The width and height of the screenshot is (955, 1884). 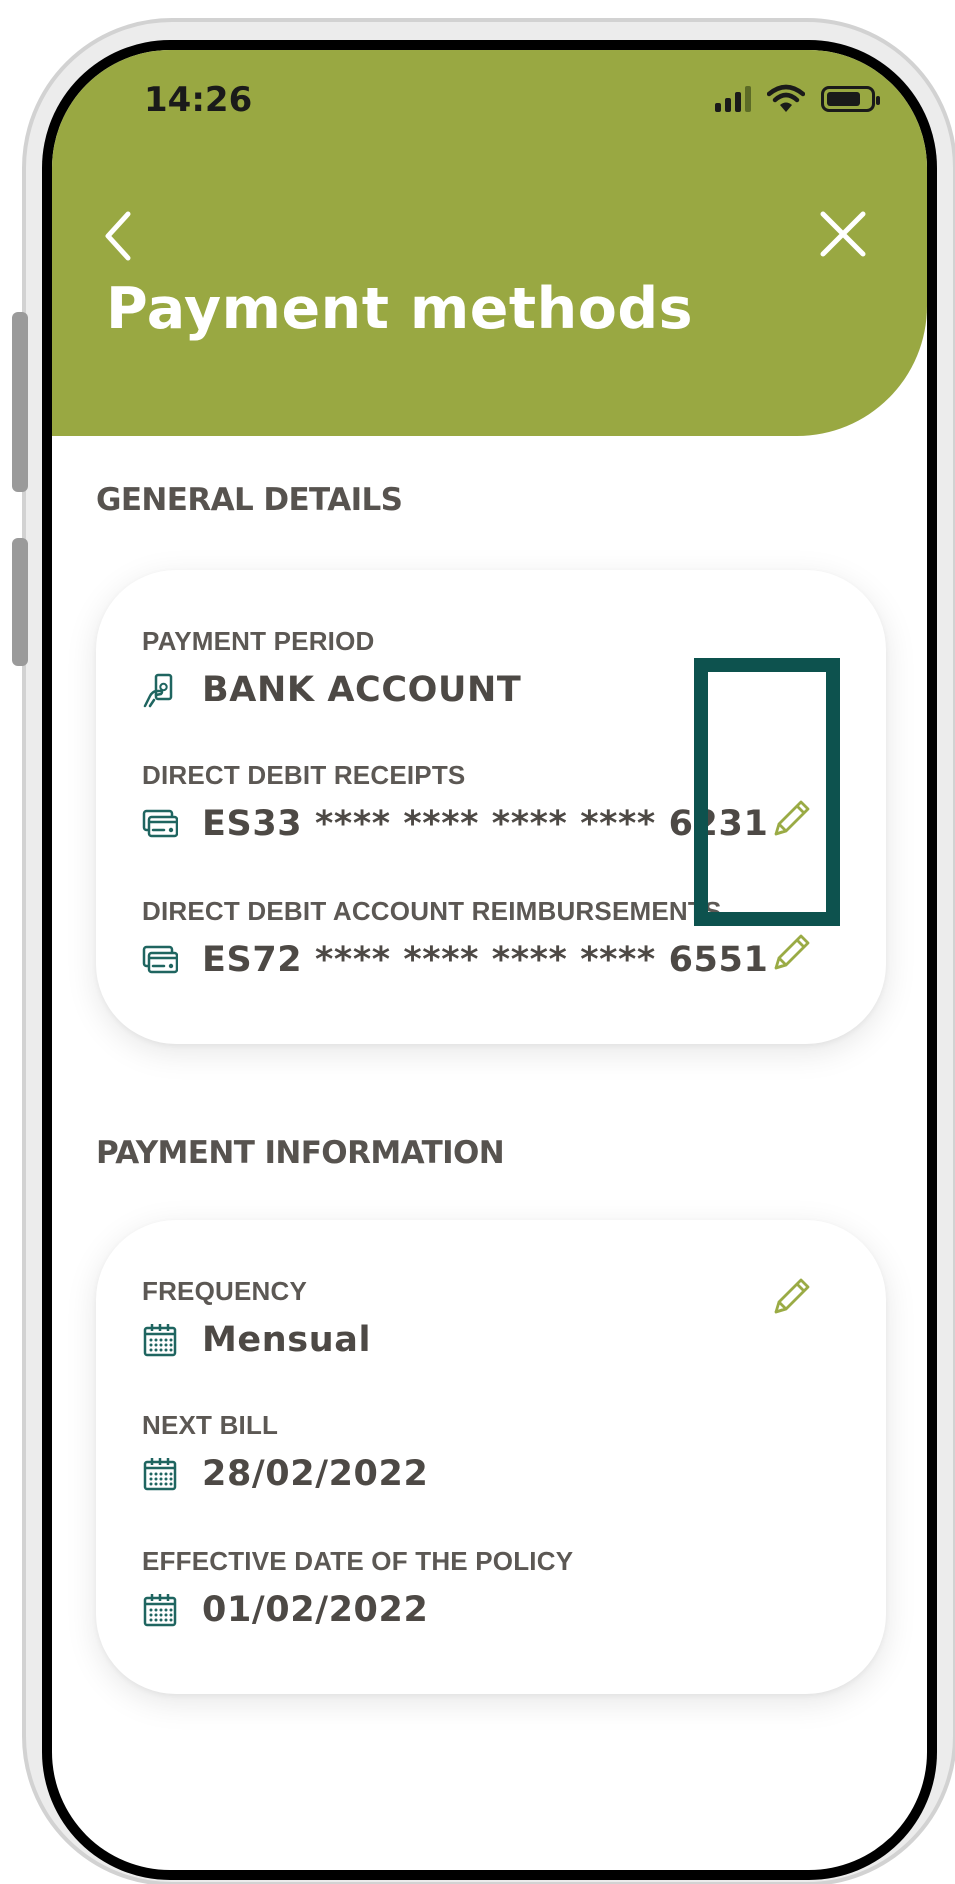 What do you see at coordinates (249, 500) in the screenshot?
I see `section-title-general-details: GENERAL DETAILS` at bounding box center [249, 500].